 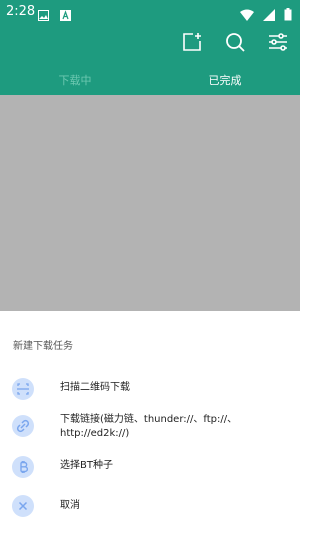 What do you see at coordinates (23, 426) in the screenshot?
I see `link-icon` at bounding box center [23, 426].